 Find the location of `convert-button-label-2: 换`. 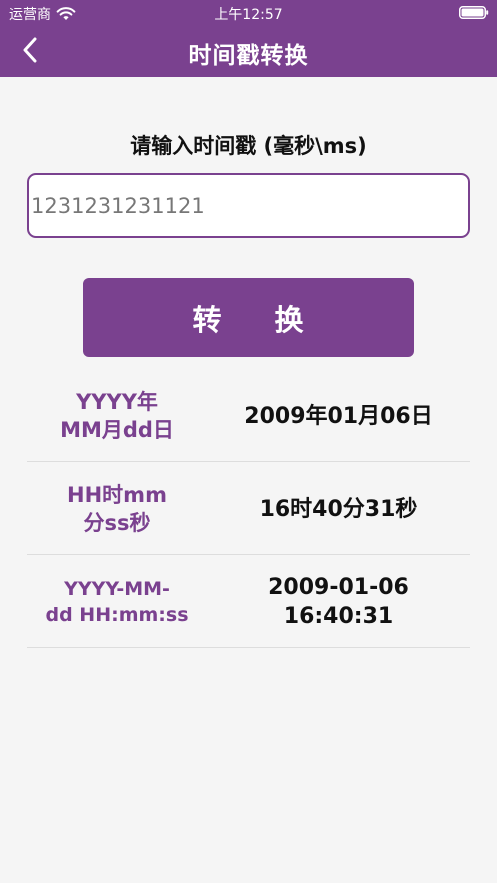

convert-button-label-2: 换 is located at coordinates (289, 319).